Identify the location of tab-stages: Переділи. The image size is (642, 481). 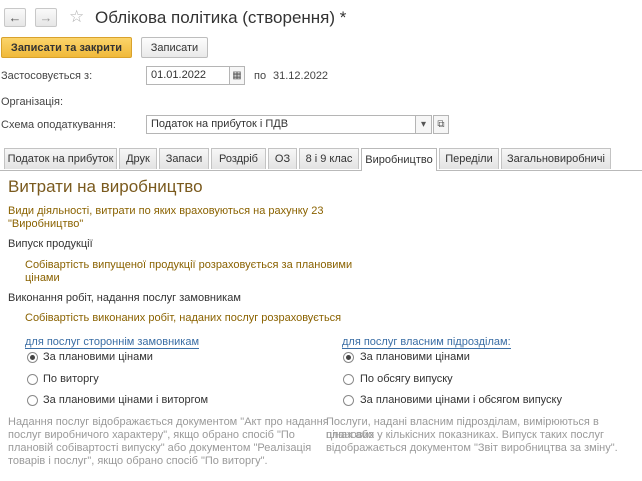
(469, 158).